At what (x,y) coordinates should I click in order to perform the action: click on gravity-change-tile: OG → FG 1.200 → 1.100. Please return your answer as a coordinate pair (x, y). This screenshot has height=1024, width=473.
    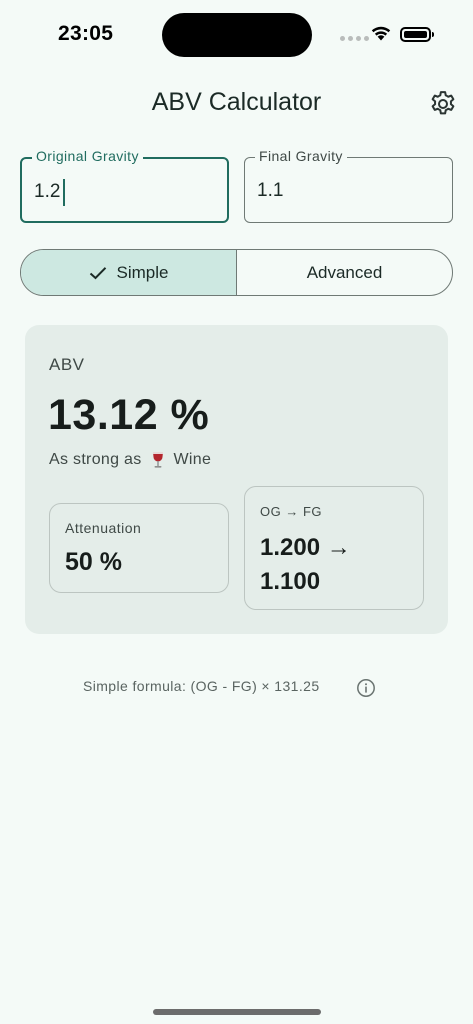
    Looking at the image, I should click on (334, 548).